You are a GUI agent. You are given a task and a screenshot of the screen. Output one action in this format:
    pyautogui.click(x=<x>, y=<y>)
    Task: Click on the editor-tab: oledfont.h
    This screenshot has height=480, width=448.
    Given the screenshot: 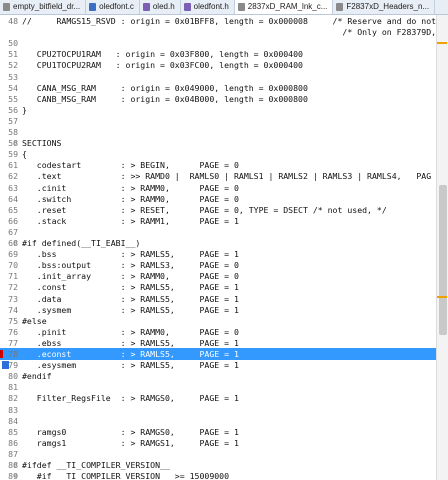 What is the action you would take?
    pyautogui.click(x=208, y=7)
    